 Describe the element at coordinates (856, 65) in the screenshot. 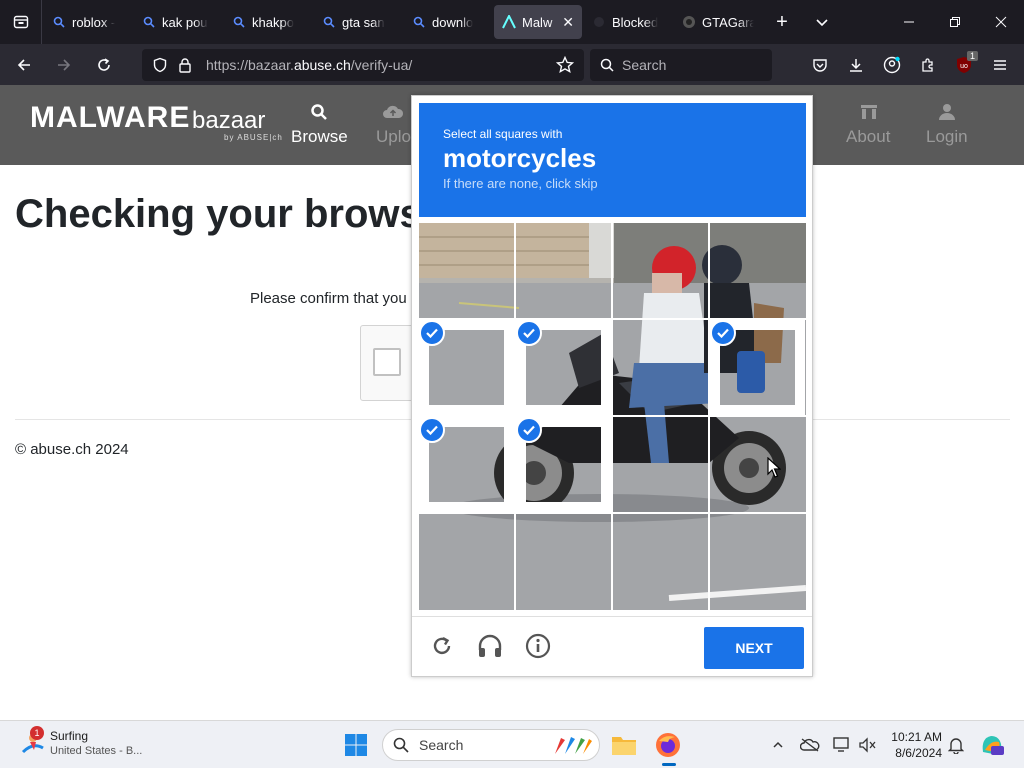

I see `downloads-button` at that location.